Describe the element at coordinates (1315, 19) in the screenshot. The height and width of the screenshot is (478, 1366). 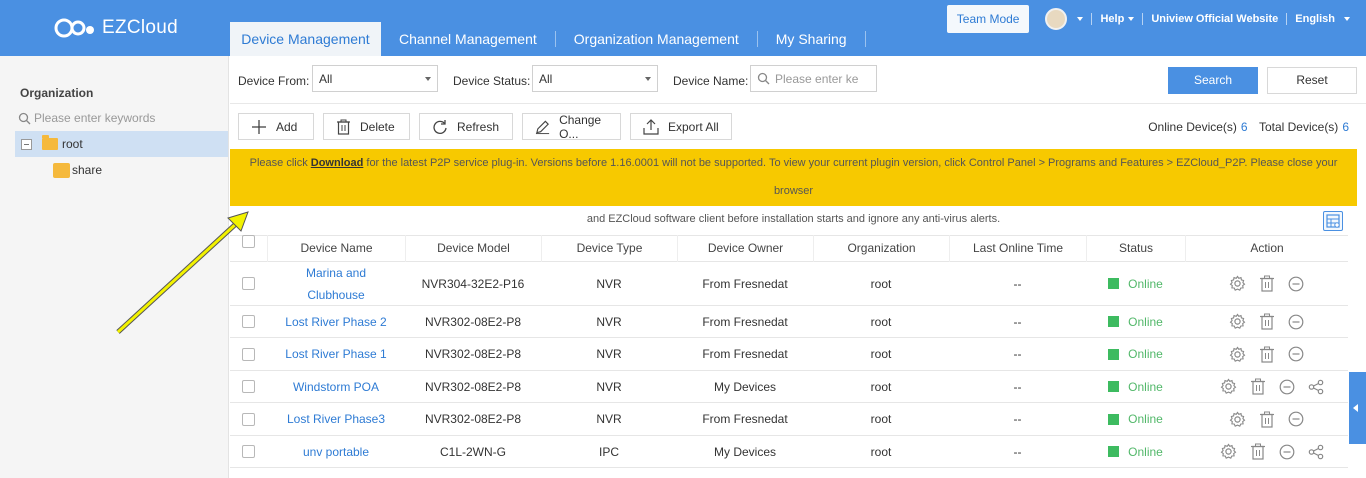
I see `language-menu: English` at that location.